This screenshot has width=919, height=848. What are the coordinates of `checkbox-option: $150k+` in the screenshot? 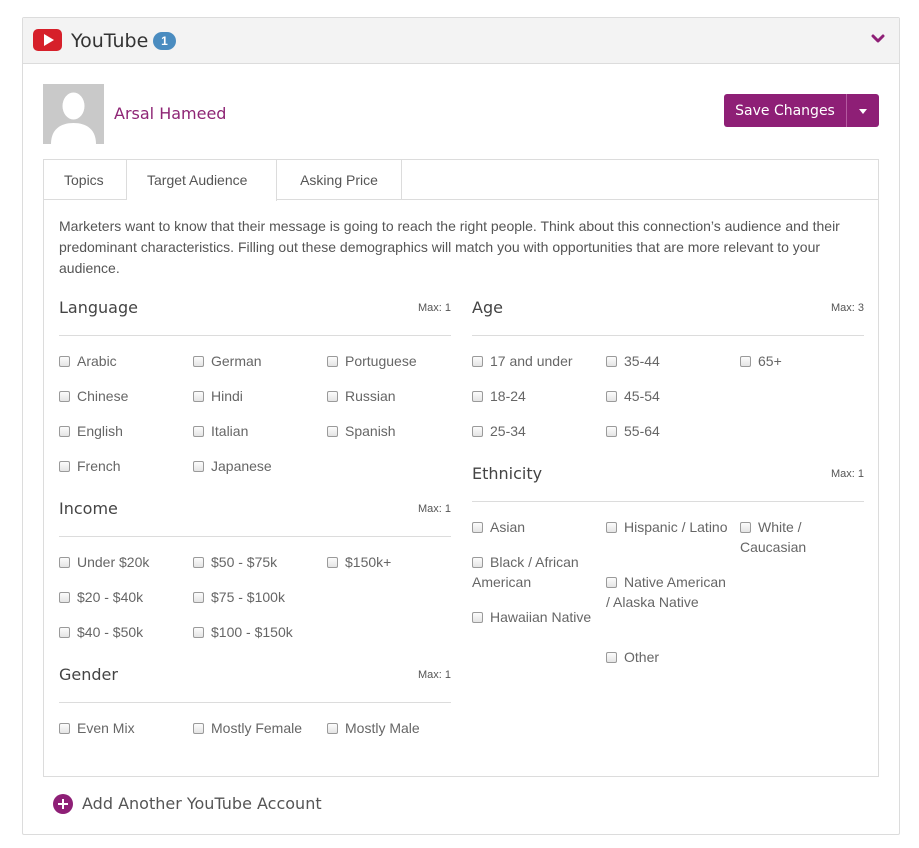 It's located at (392, 562).